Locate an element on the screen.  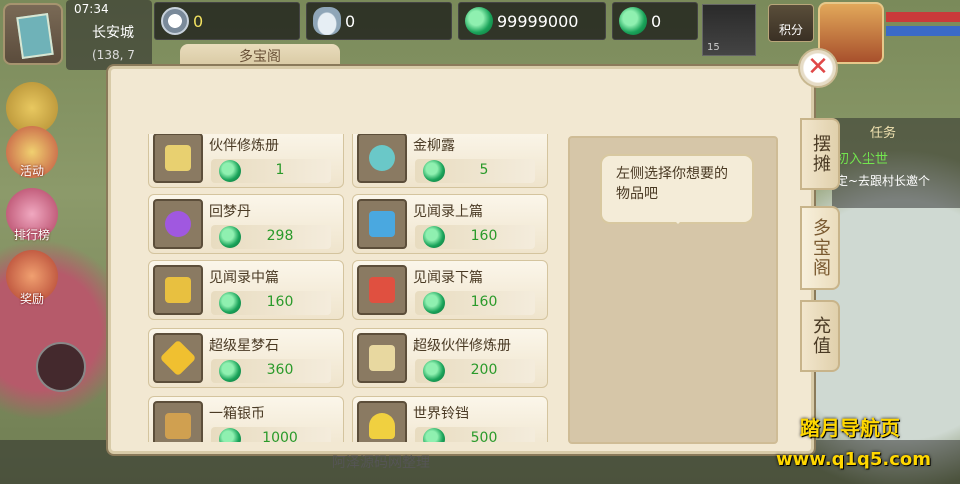
item-price: 298 is located at coordinates (280, 236).